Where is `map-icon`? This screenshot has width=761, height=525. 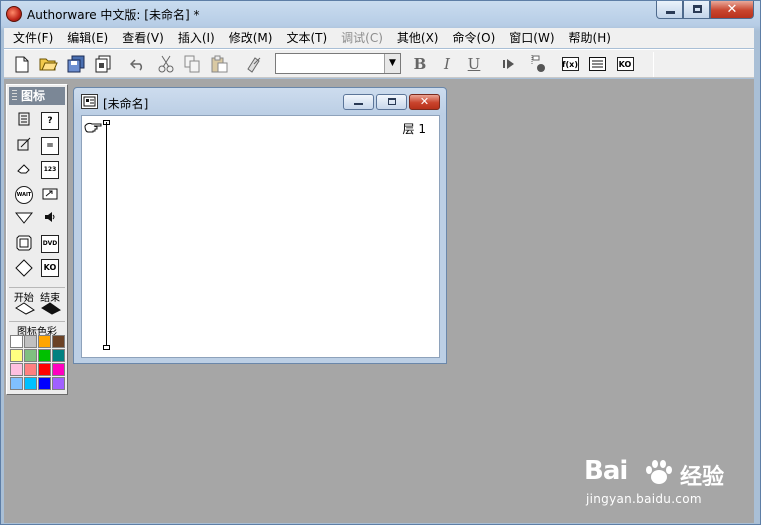 map-icon is located at coordinates (24, 268).